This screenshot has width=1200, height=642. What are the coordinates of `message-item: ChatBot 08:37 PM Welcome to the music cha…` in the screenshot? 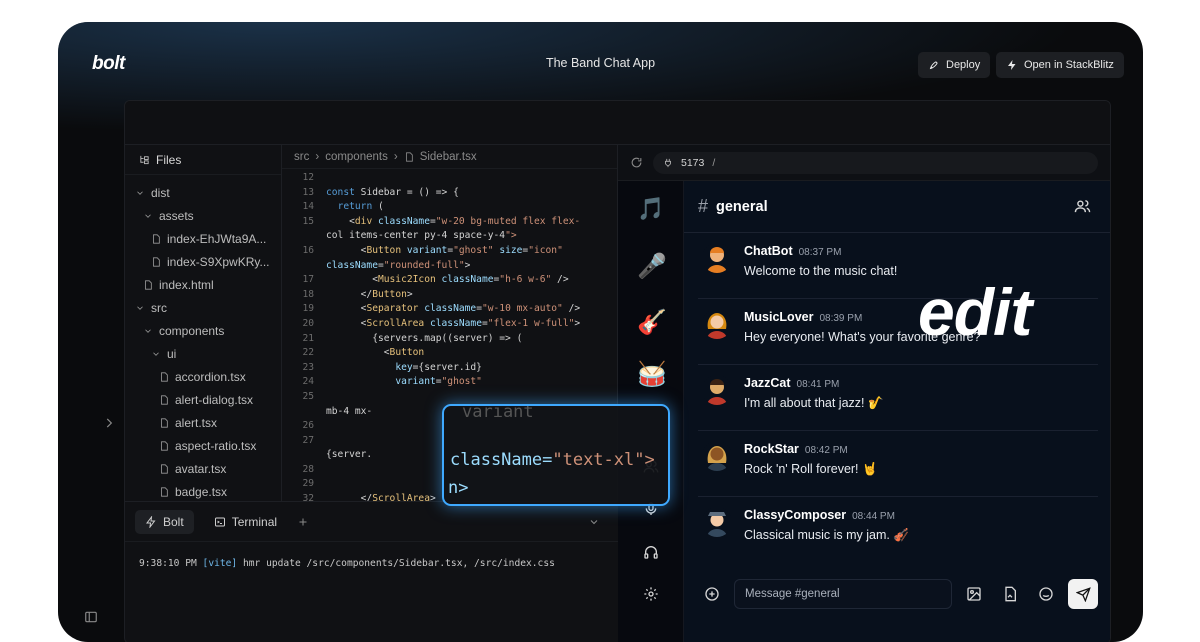 It's located at (898, 266).